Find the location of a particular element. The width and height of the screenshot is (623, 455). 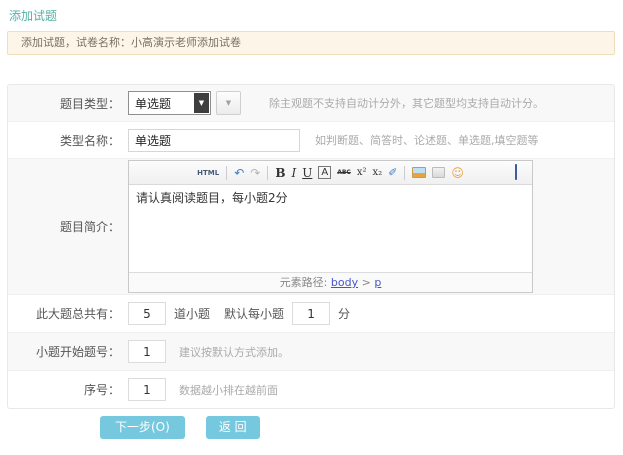

editor-content-area: 请认真阅读题目，每小题2分 is located at coordinates (330, 228).